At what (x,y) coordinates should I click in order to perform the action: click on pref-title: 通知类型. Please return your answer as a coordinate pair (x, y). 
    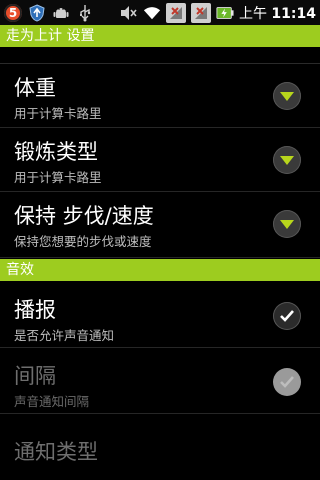
    Looking at the image, I should click on (56, 452).